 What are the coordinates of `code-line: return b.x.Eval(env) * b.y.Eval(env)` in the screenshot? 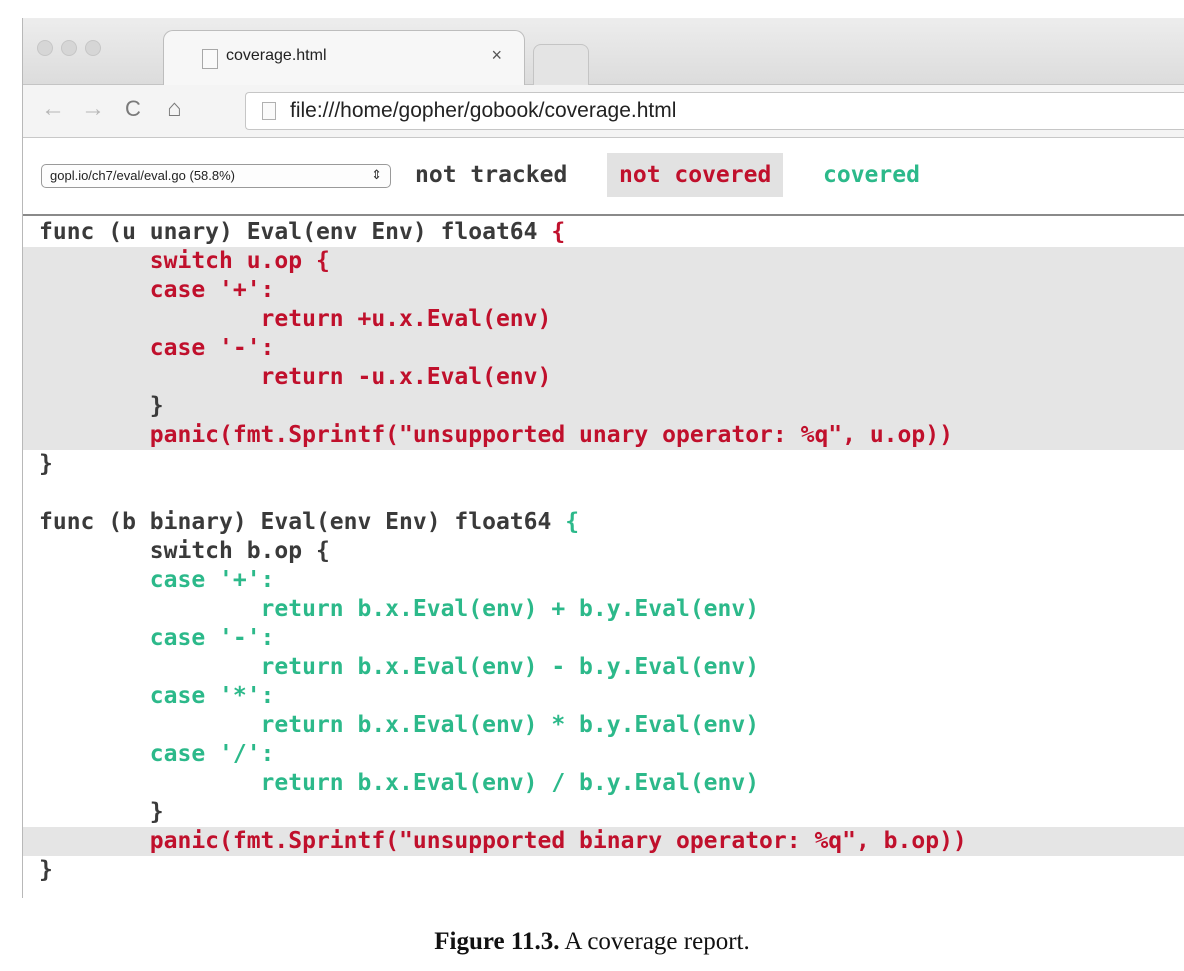 It's located at (399, 725).